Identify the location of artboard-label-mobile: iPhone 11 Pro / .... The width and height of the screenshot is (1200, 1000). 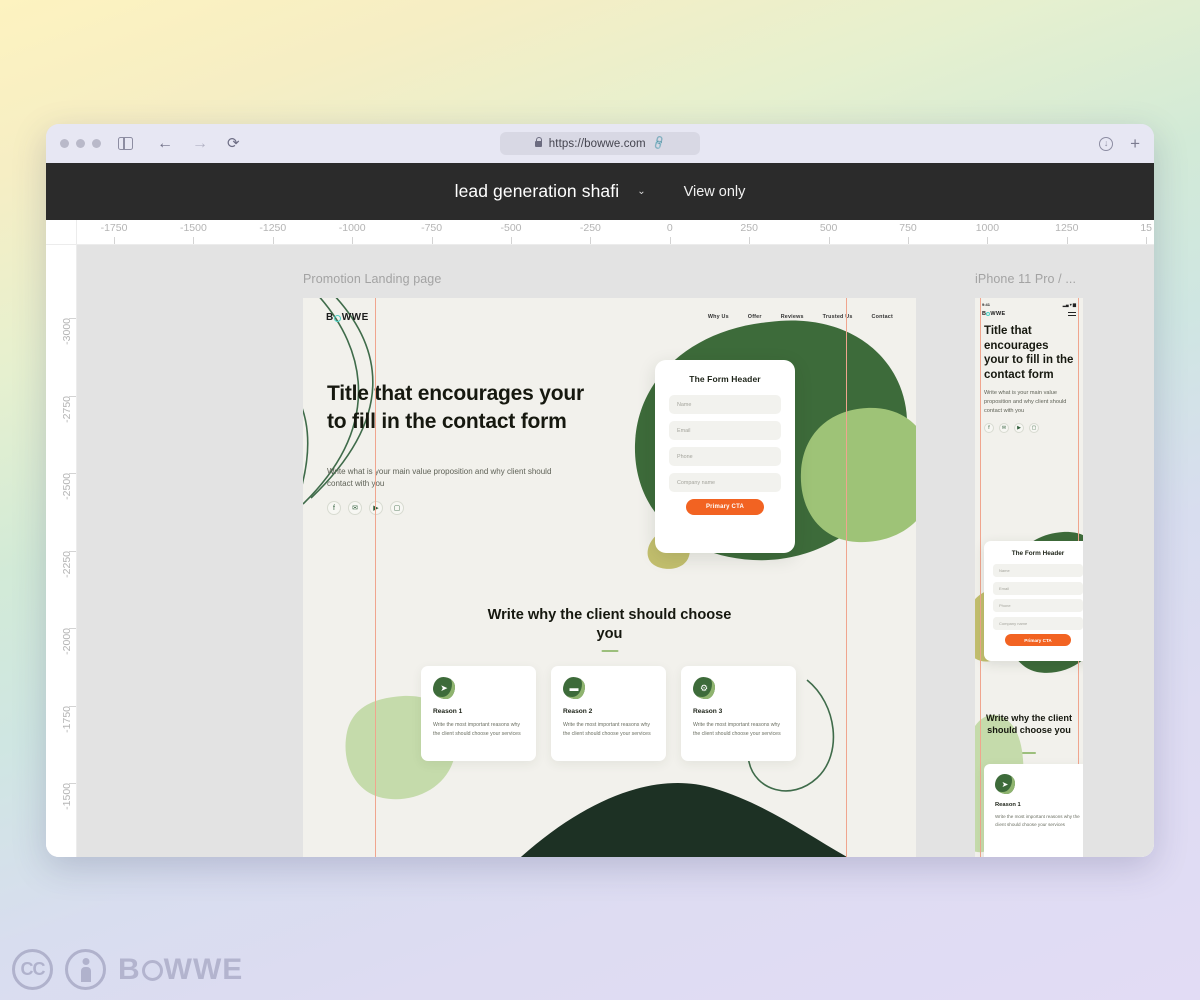
(1025, 279).